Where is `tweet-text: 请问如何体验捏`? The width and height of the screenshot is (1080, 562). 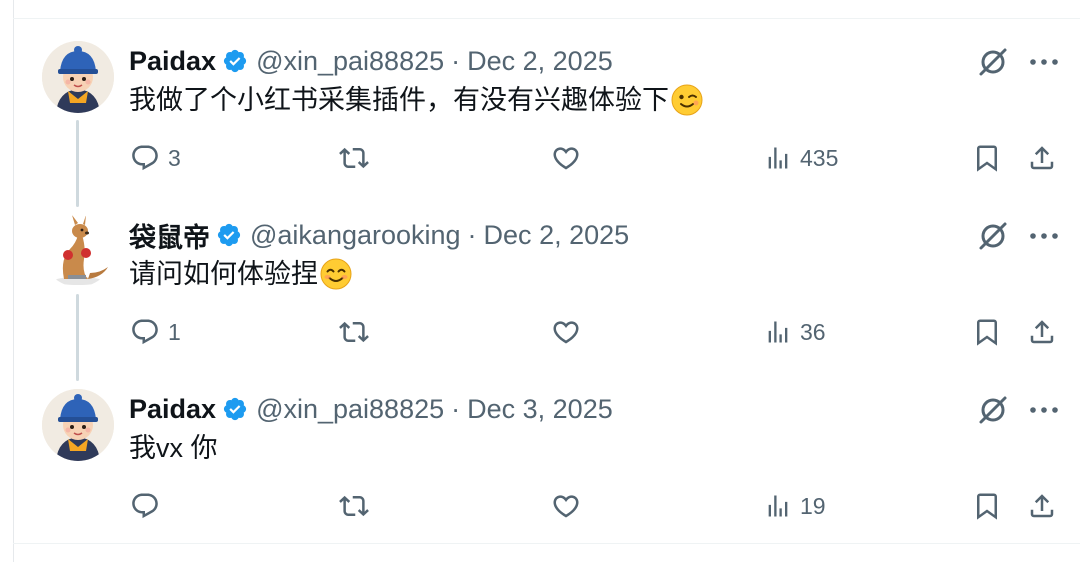
tweet-text: 请问如何体验捏 is located at coordinates (241, 274).